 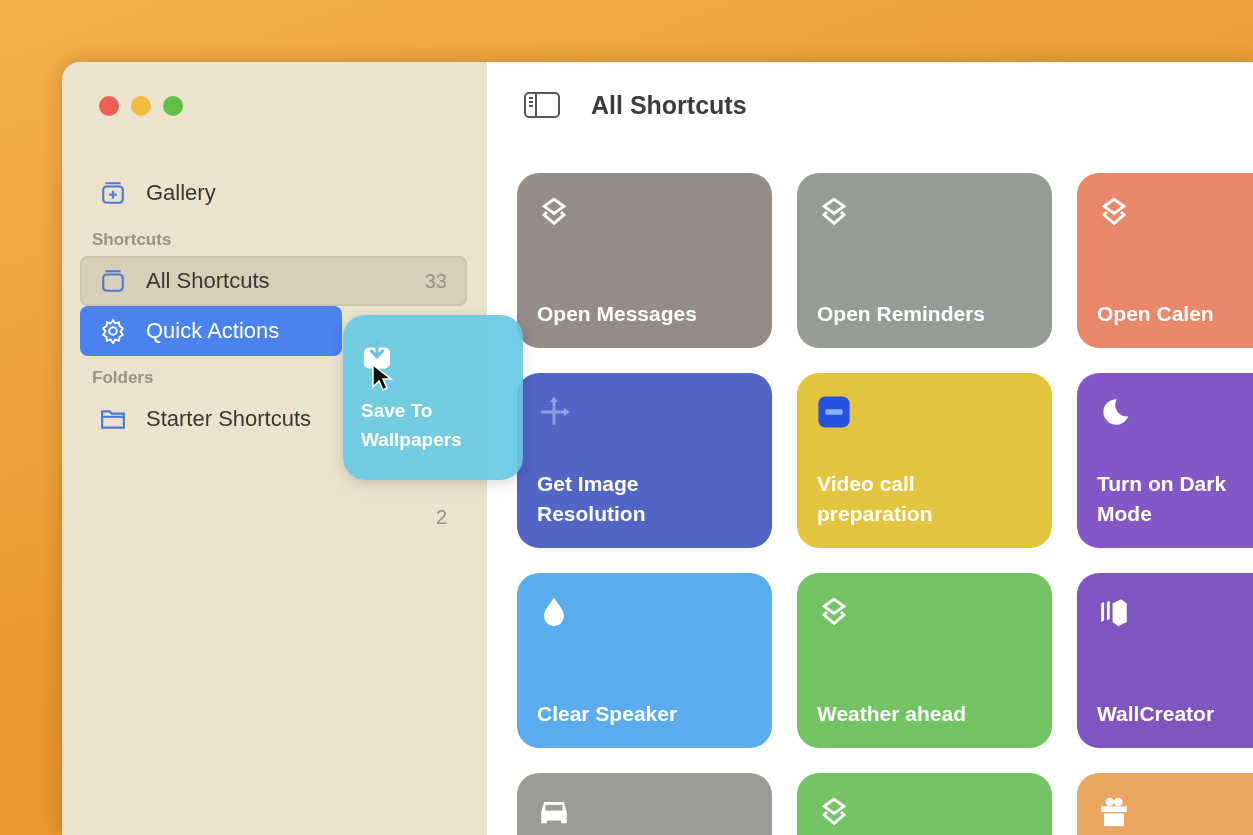 What do you see at coordinates (433, 397) in the screenshot?
I see `dragged-shortcut-tile: Save To Wallpapers` at bounding box center [433, 397].